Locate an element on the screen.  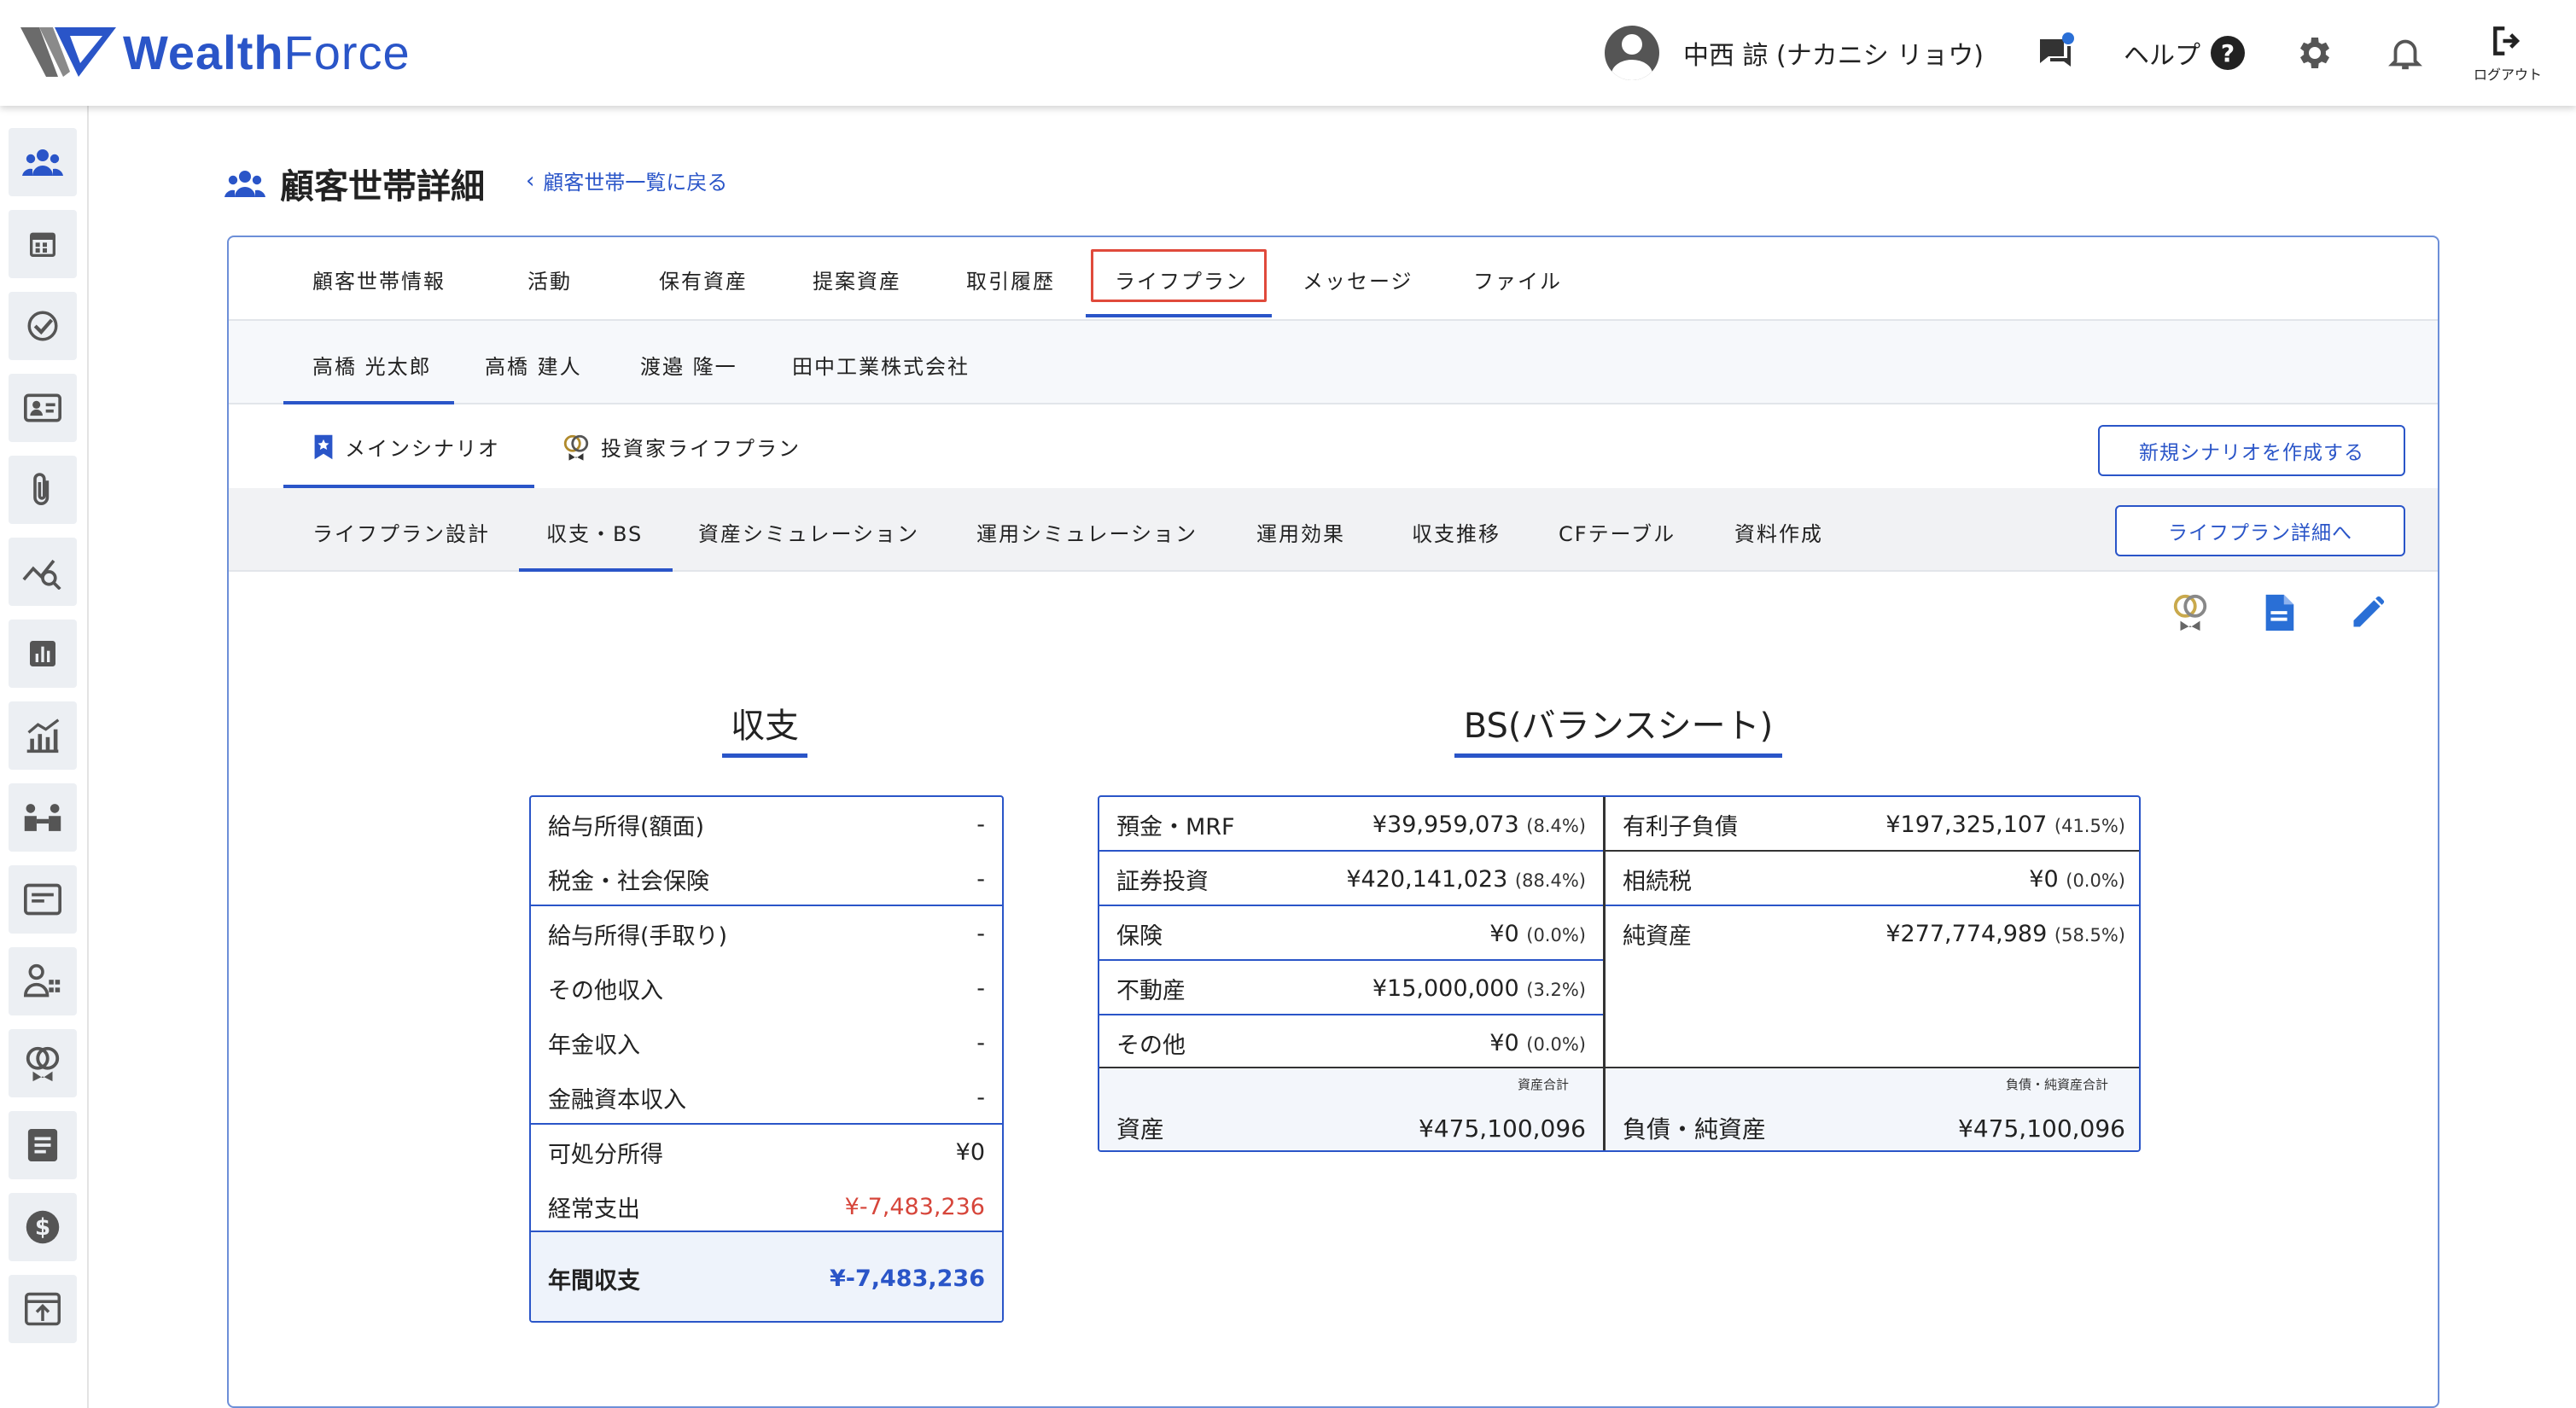
scenario-tabs: メインシナリオ 投資家ライフプラン 新規シナリオを作成する is located at coordinates (1333, 446).